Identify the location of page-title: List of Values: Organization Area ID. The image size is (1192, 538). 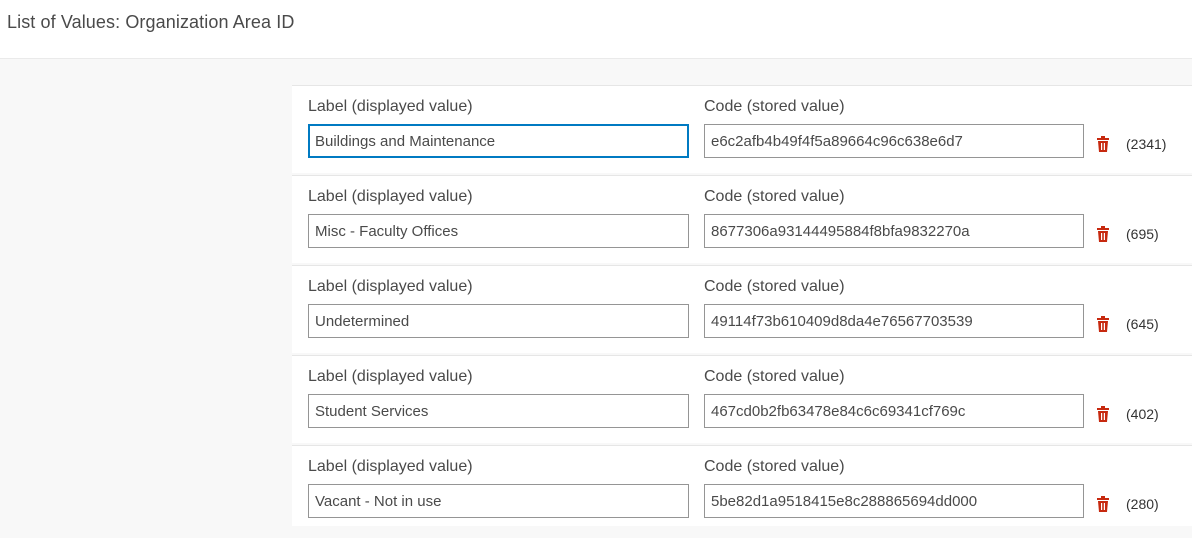
(151, 22).